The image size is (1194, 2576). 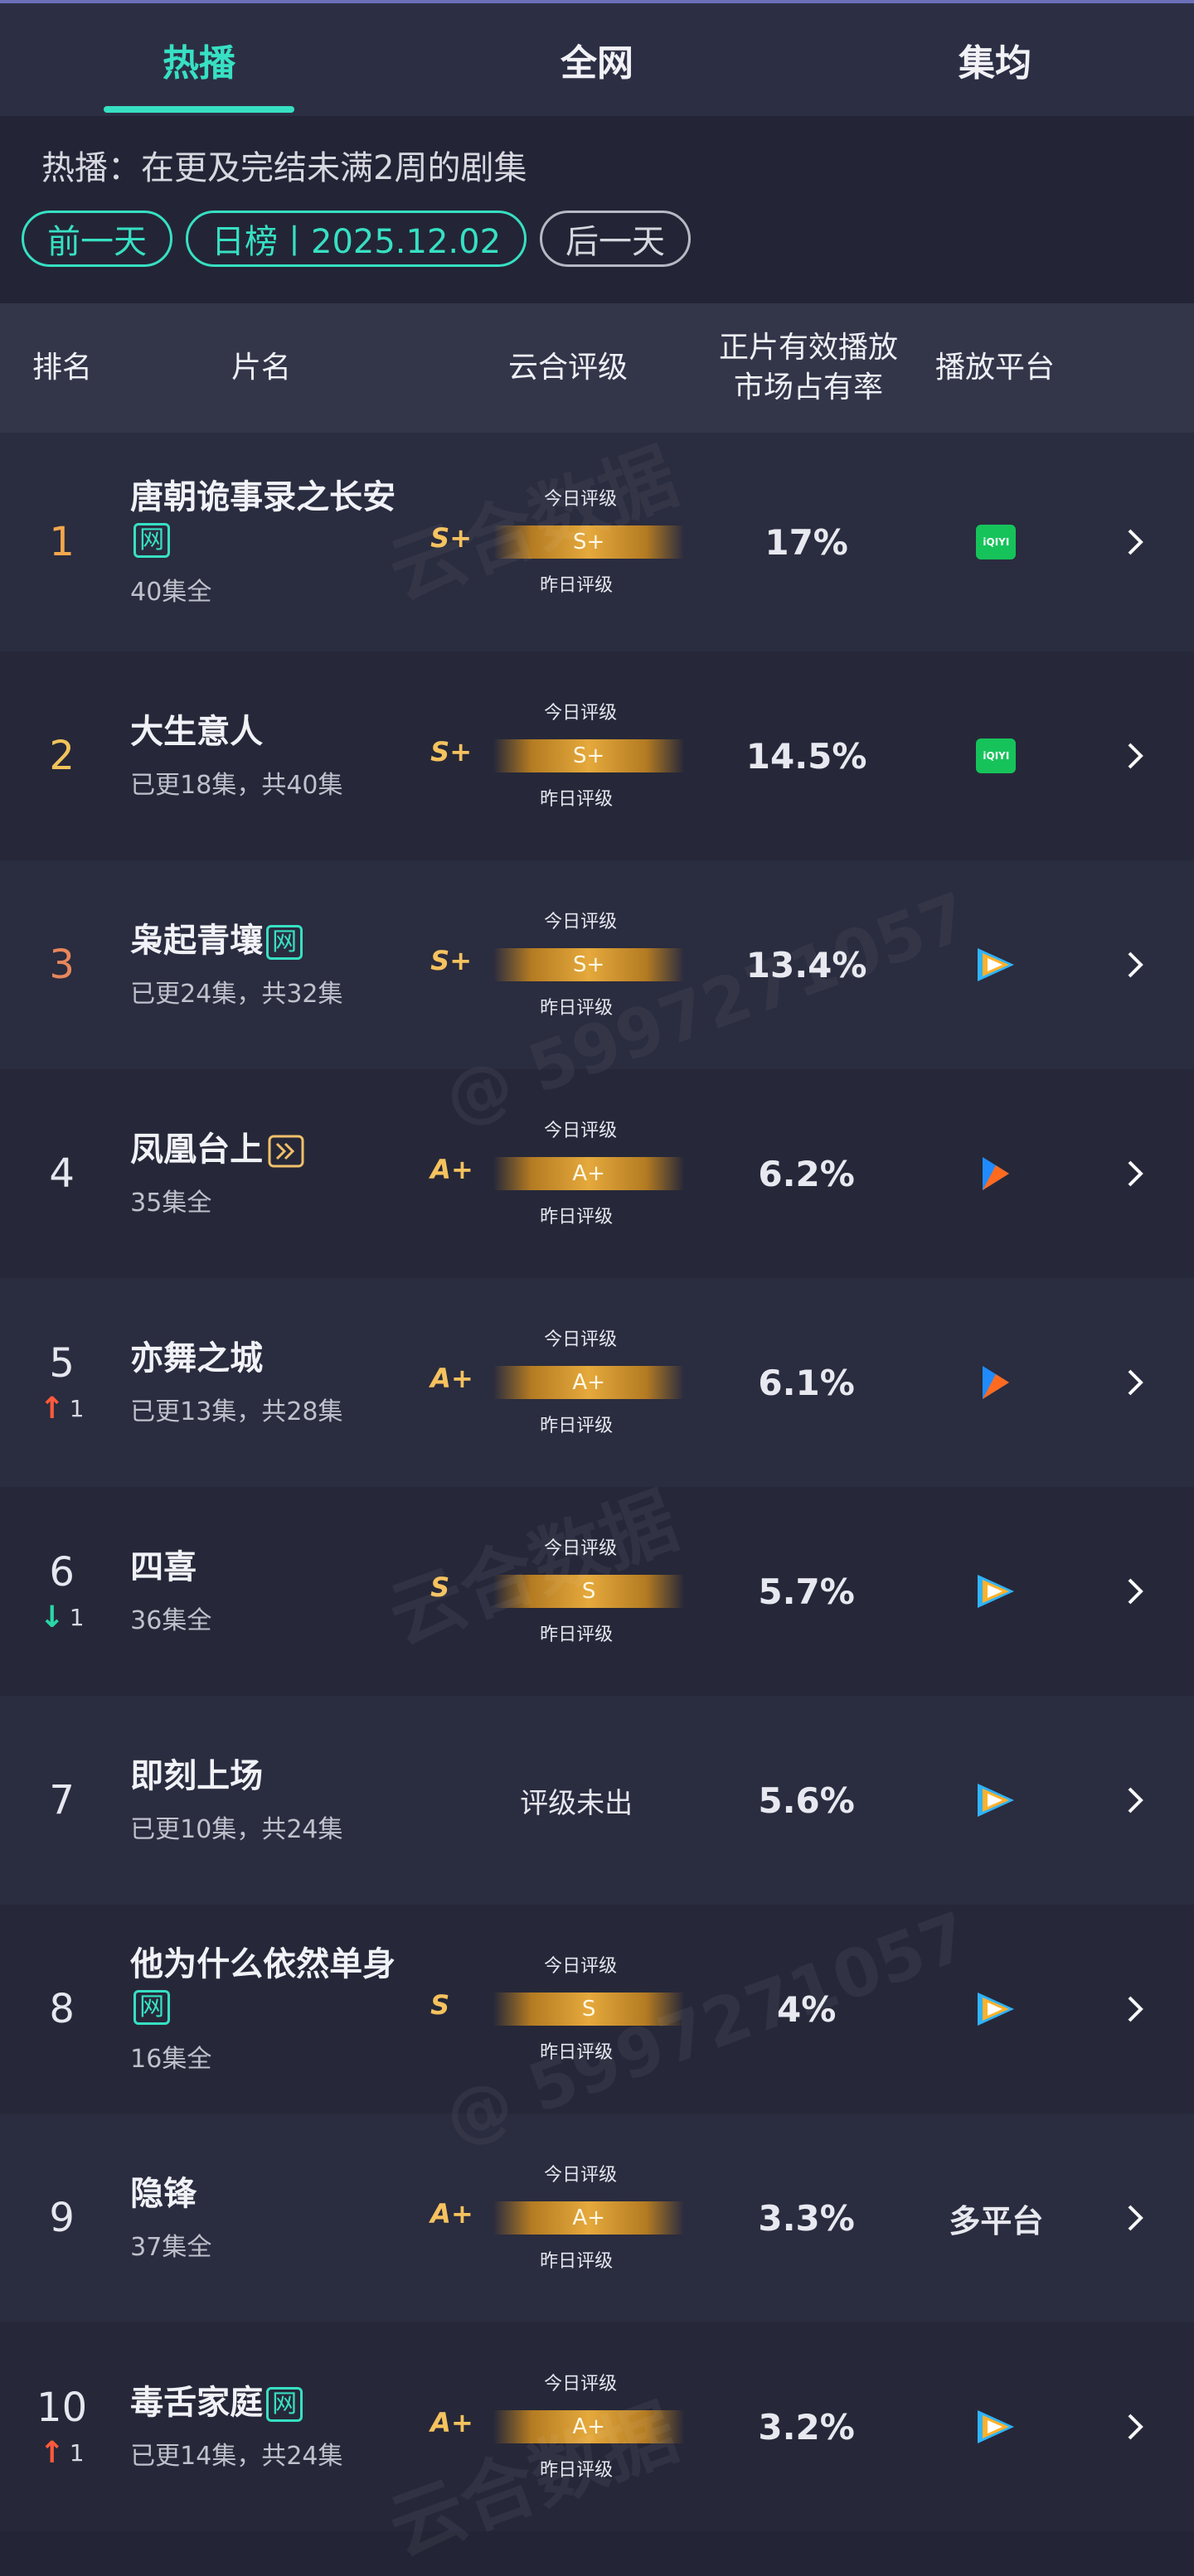 I want to click on grade-letter: S+, so click(x=451, y=751).